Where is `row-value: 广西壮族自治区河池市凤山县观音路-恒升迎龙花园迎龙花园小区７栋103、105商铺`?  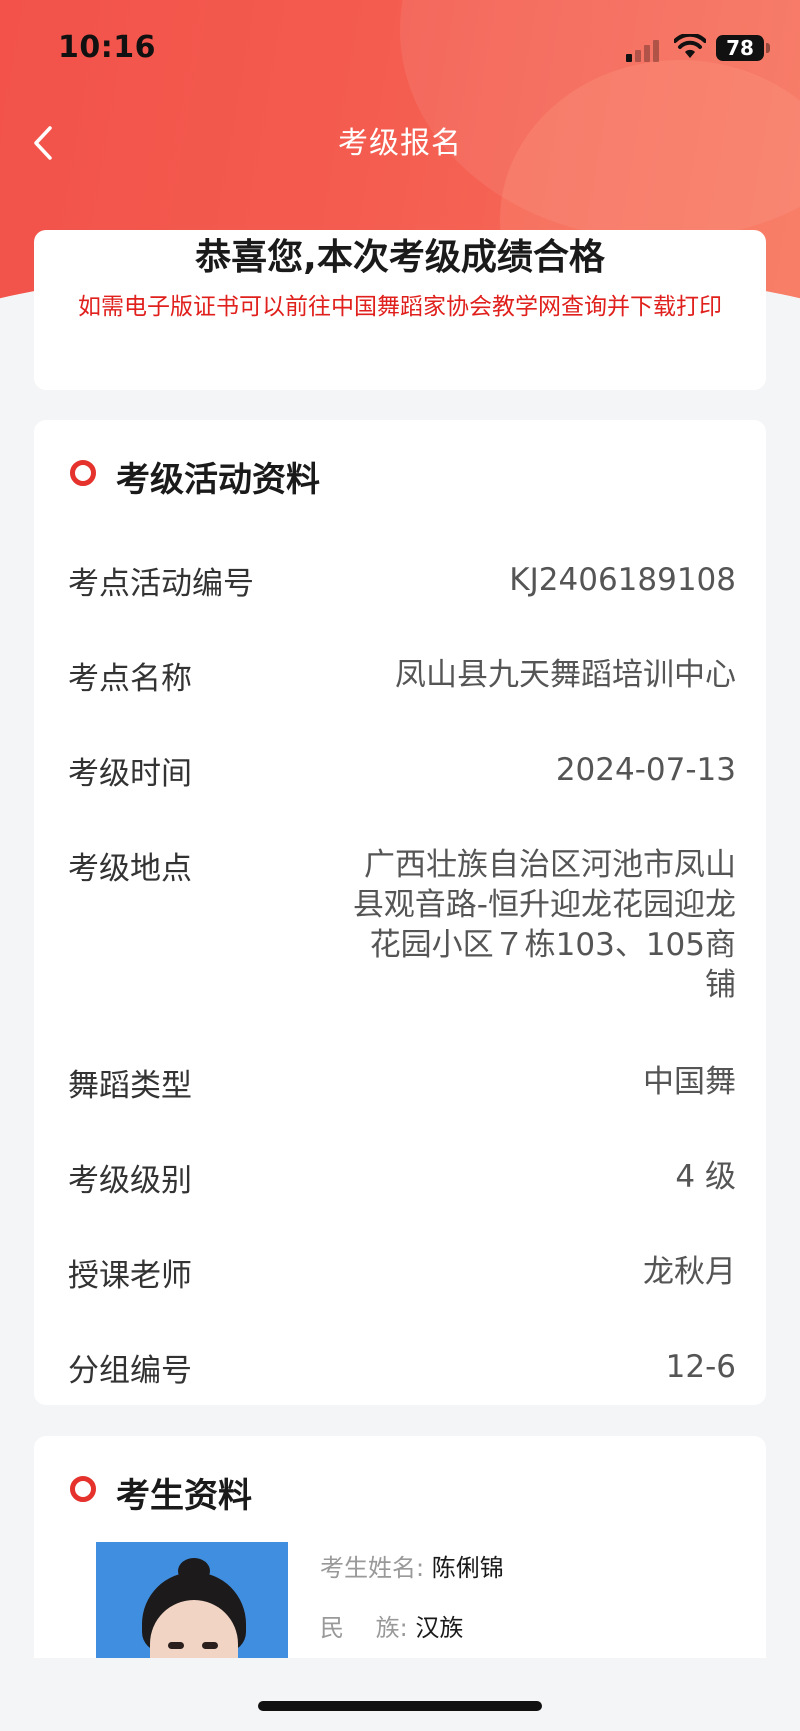 row-value: 广西壮族自治区河池市凤山县观音路-恒升迎龙花园迎龙花园小区７栋103、105商铺 is located at coordinates (544, 925).